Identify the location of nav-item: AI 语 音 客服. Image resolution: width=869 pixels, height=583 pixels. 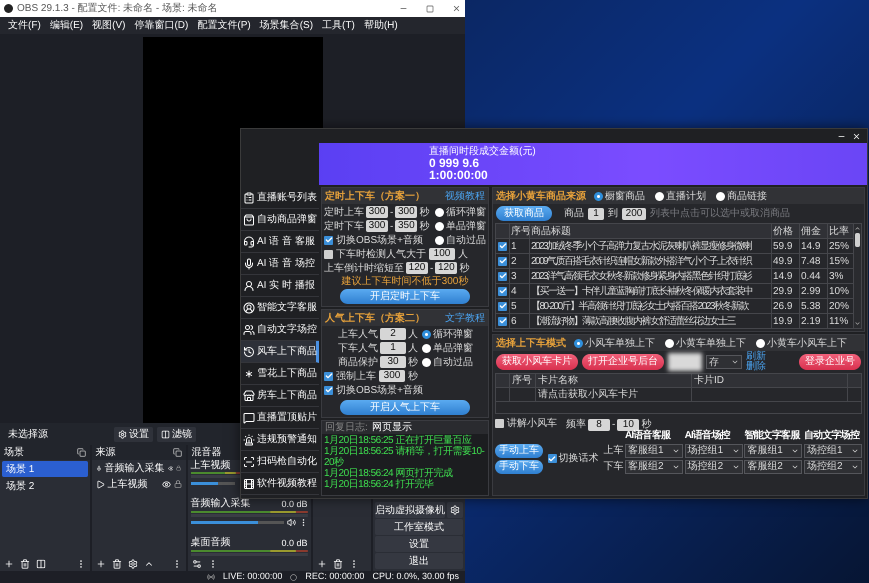
(280, 242).